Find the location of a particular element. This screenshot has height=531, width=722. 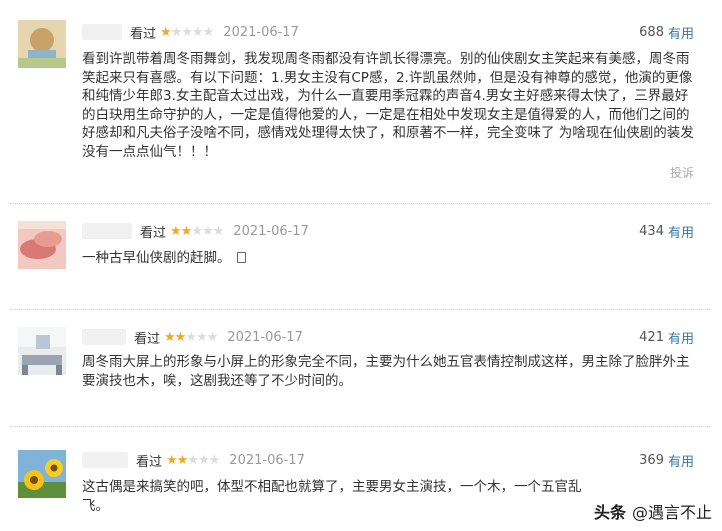

vote-area: 421 有用 is located at coordinates (666, 337).